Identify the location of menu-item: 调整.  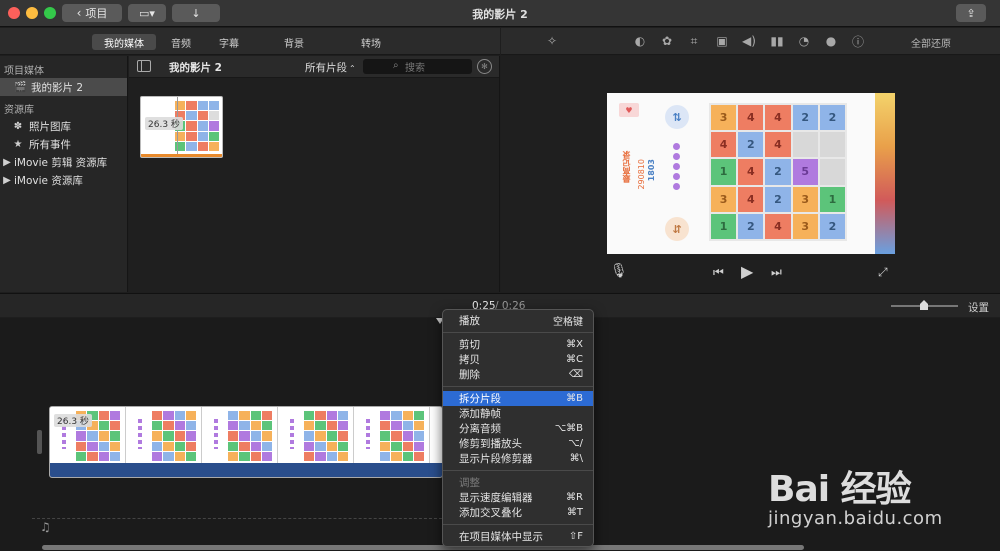
(518, 482).